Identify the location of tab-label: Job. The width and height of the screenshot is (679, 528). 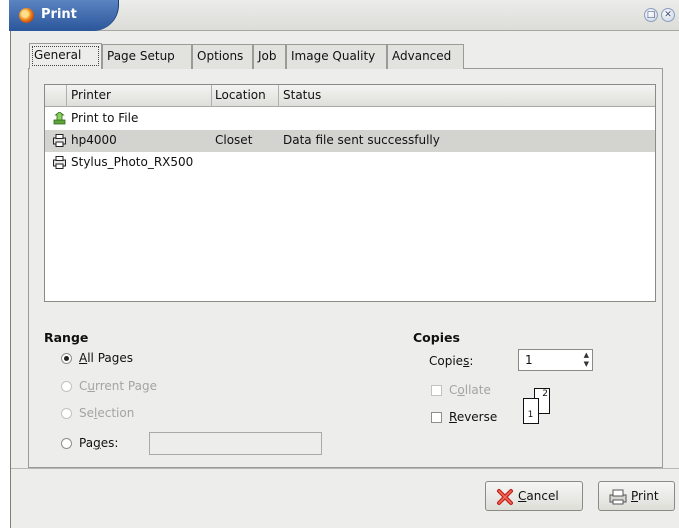
(267, 56).